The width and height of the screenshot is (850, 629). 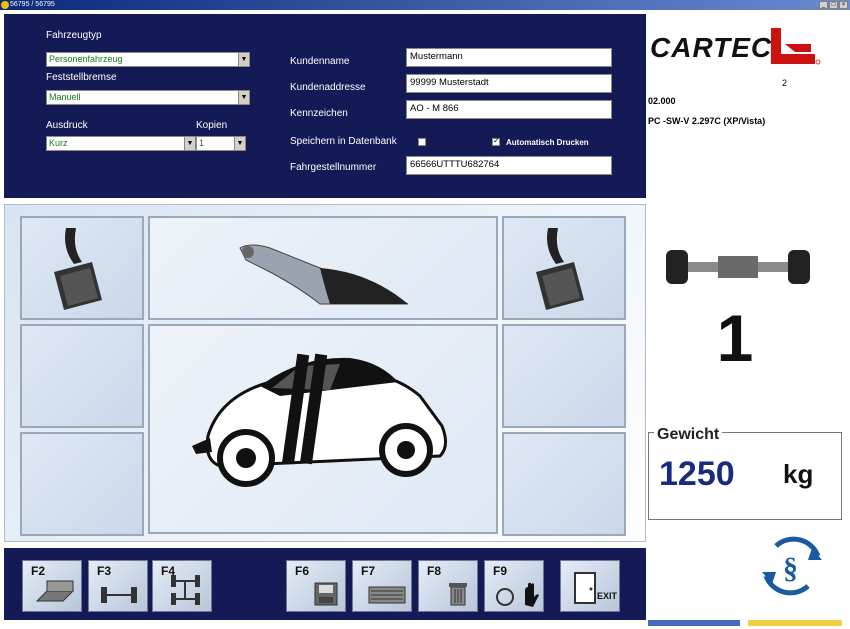 I want to click on f3-axle-button: F3, so click(x=118, y=586).